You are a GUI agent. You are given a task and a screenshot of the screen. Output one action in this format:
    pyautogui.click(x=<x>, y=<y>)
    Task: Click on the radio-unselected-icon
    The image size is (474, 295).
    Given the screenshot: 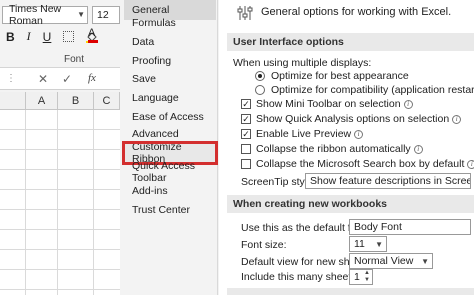 What is the action you would take?
    pyautogui.click(x=260, y=90)
    